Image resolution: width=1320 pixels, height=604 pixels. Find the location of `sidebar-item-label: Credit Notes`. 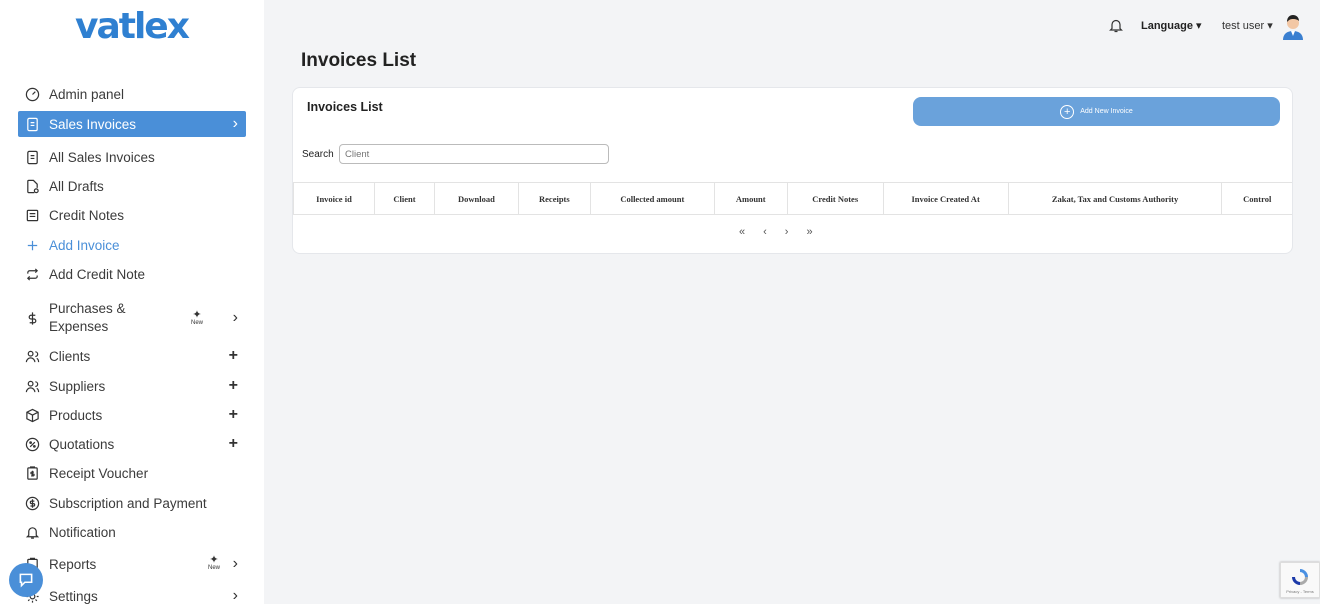

sidebar-item-label: Credit Notes is located at coordinates (87, 215).